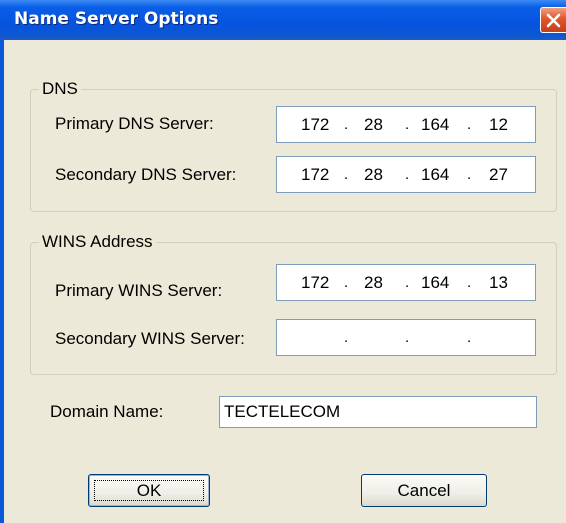 This screenshot has height=523, width=566. I want to click on secondary-dns-field: 172 . 28 . 164 . 27, so click(406, 174).